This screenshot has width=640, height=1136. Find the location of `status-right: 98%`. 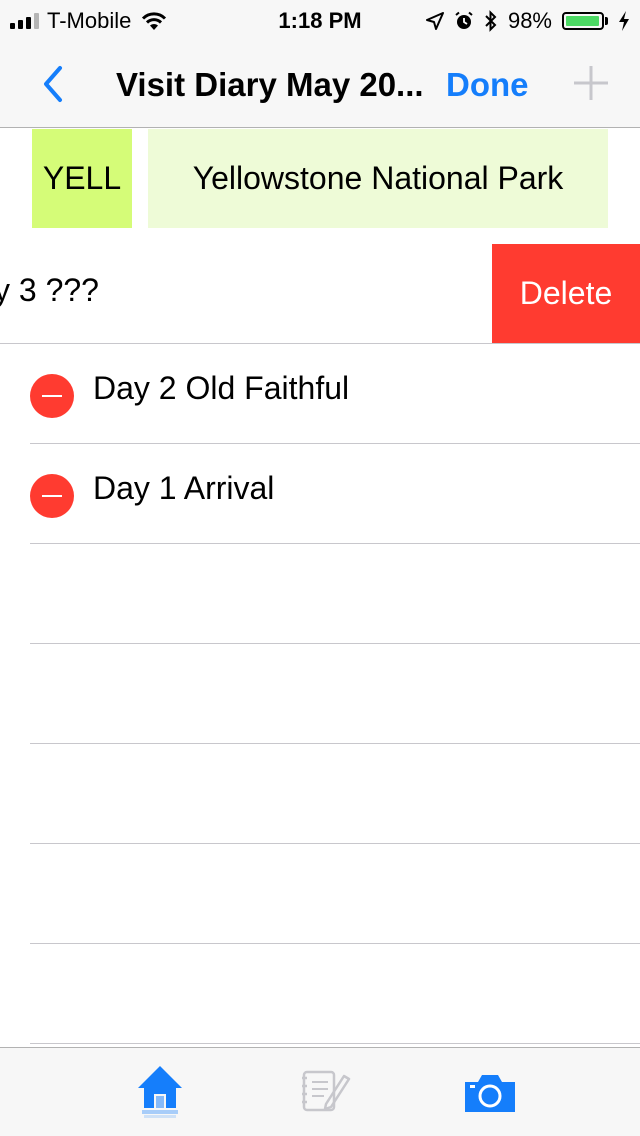

status-right: 98% is located at coordinates (527, 21).